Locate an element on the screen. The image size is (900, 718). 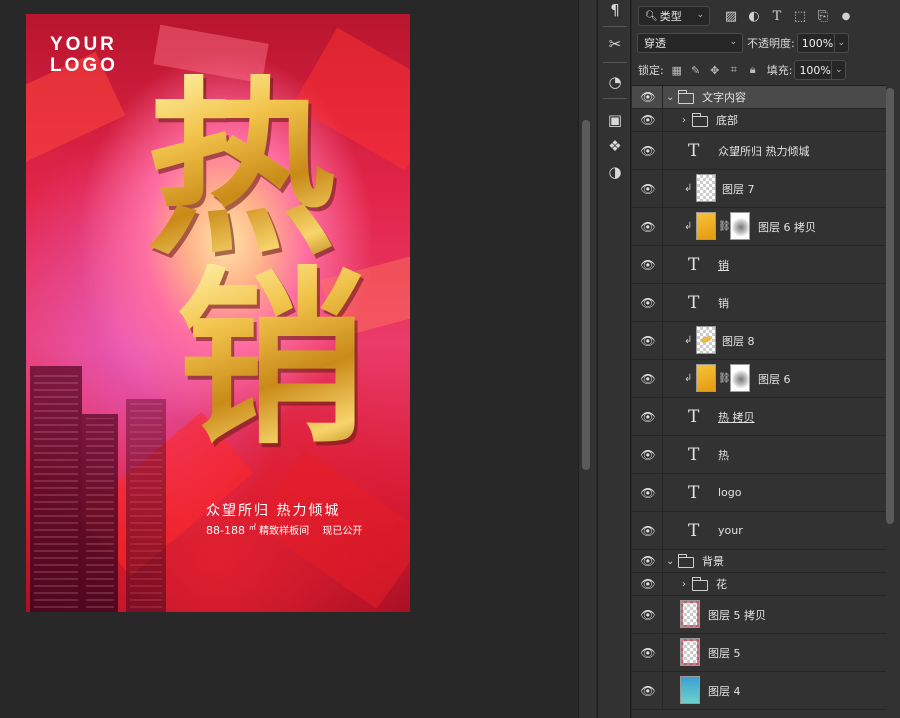
lock-artboard-icon: ⌗ is located at coordinates (734, 70).